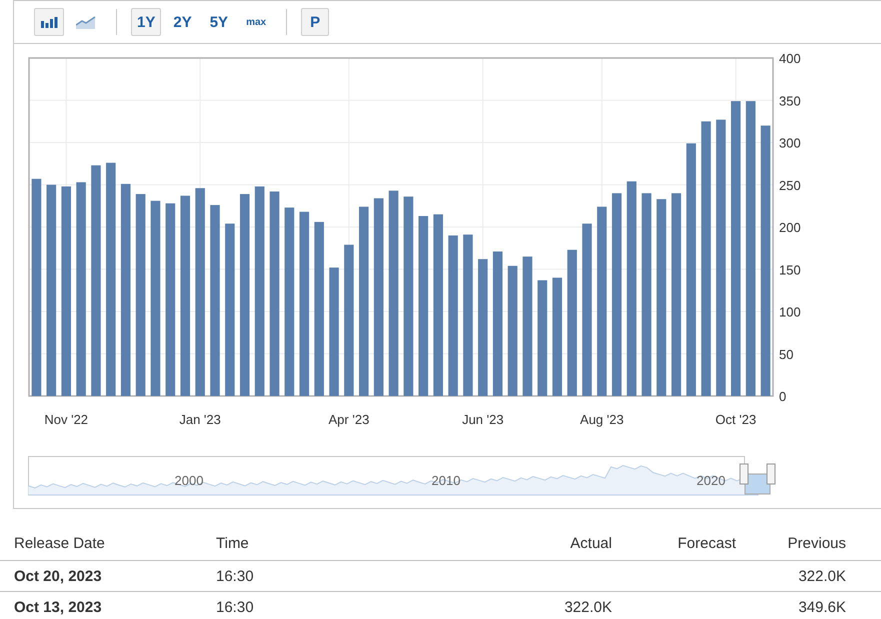 Image resolution: width=881 pixels, height=619 pixels. What do you see at coordinates (200, 419) in the screenshot?
I see `x-axis-label: Jan '23` at bounding box center [200, 419].